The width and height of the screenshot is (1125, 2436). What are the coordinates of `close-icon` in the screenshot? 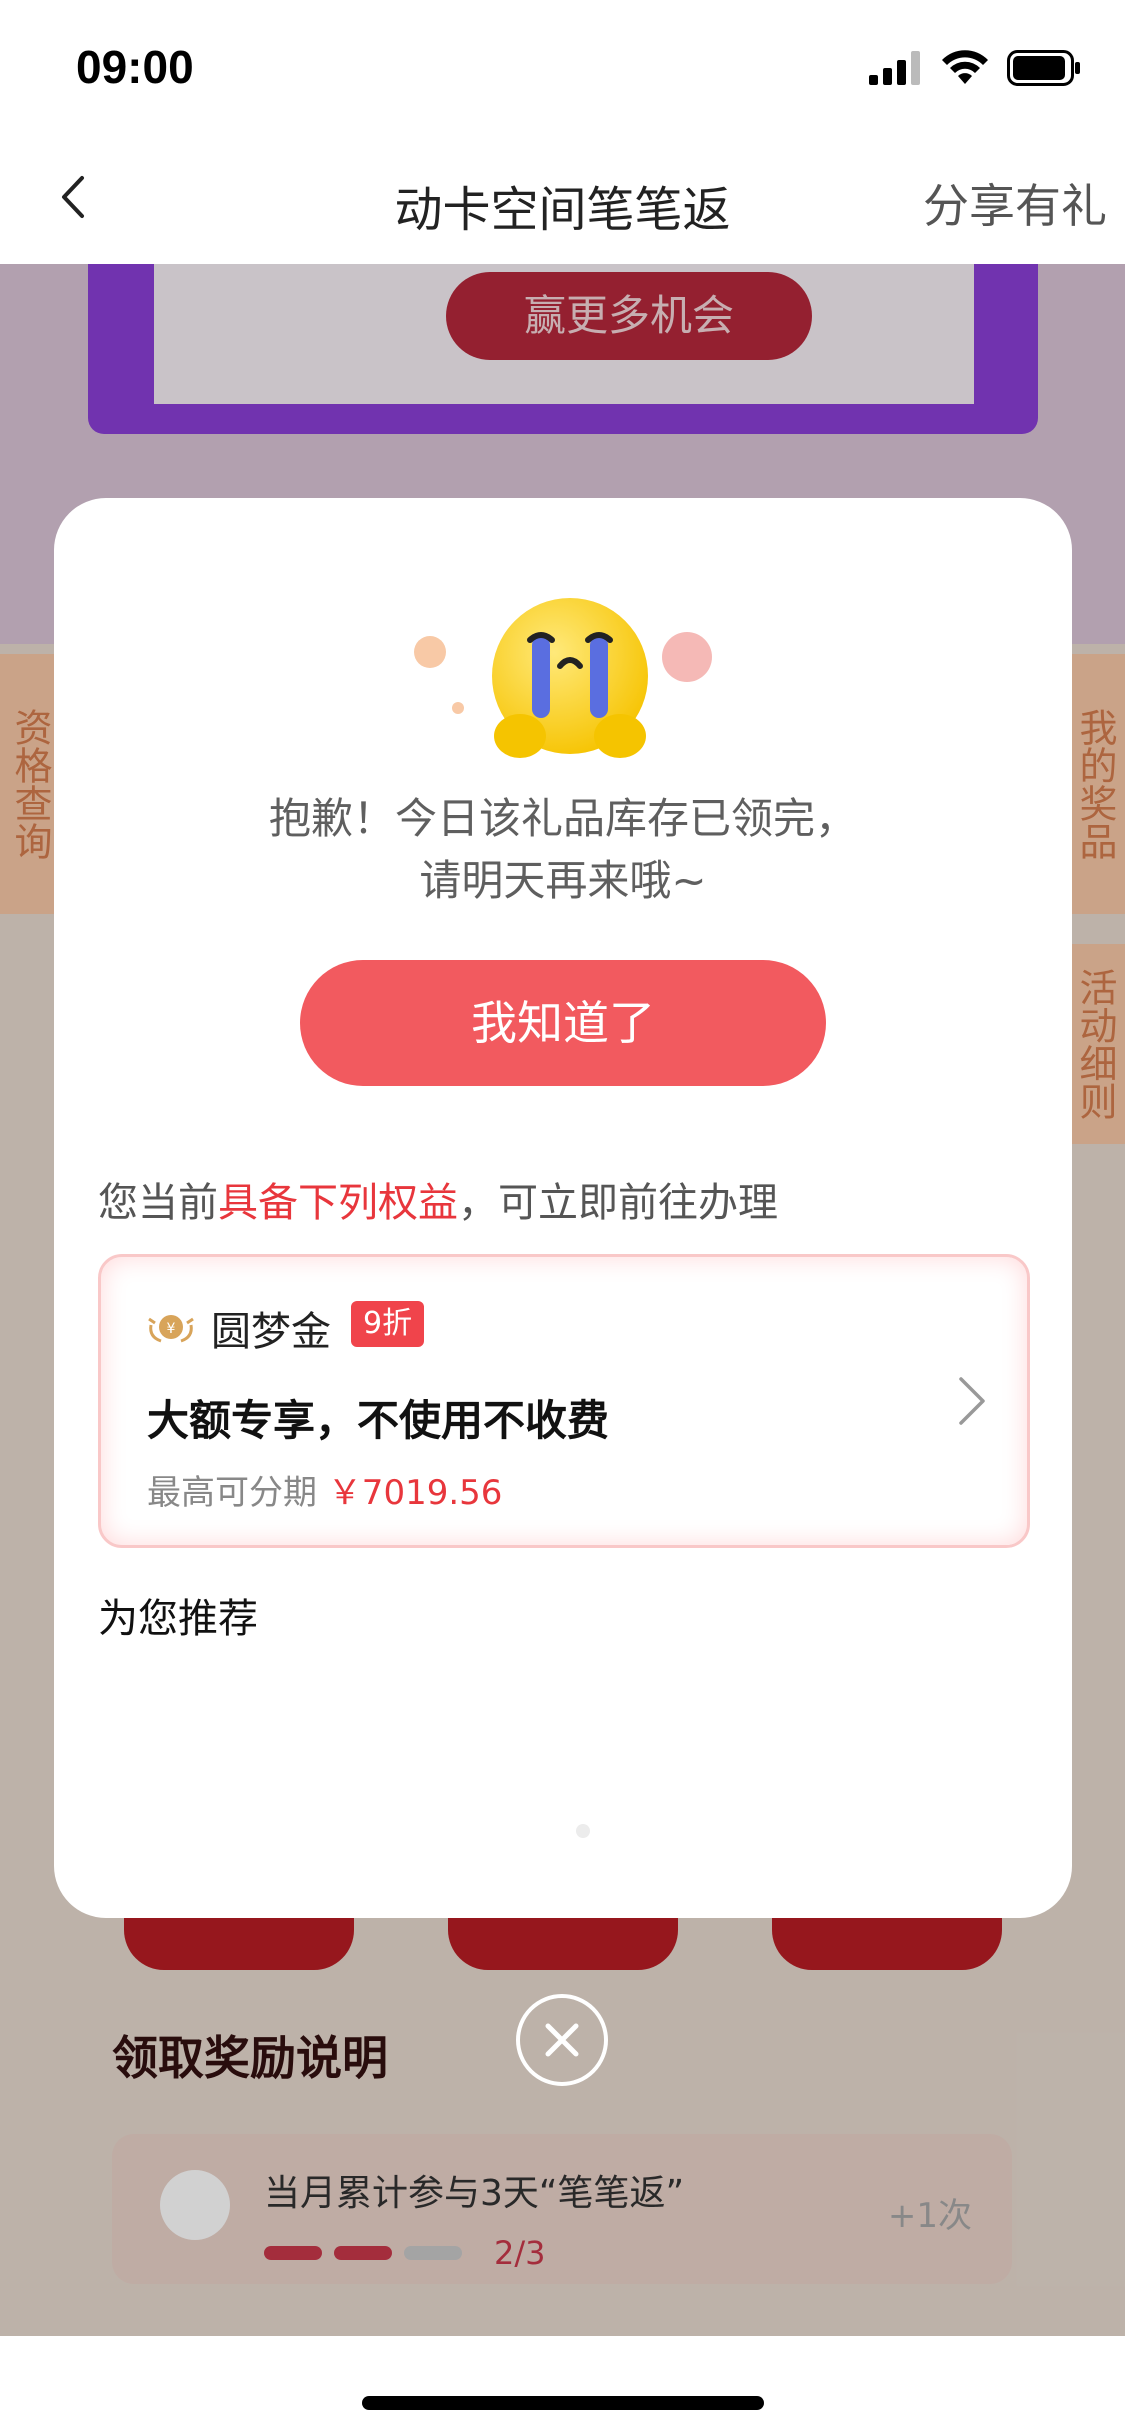 It's located at (562, 2040).